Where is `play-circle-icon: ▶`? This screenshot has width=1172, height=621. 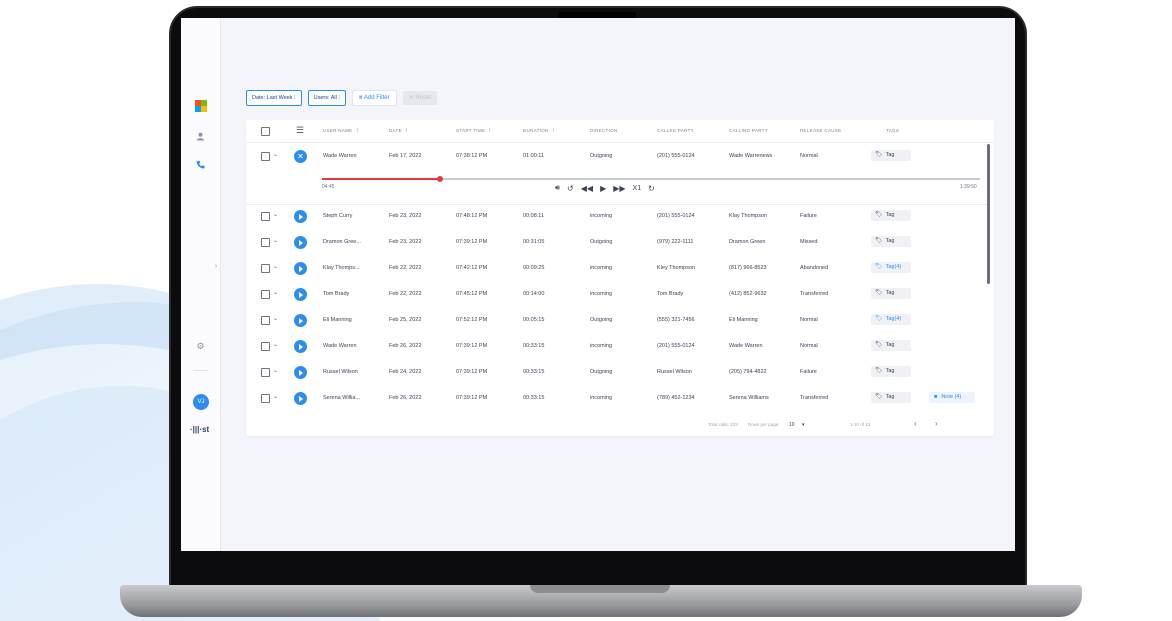
play-circle-icon: ▶ is located at coordinates (603, 188).